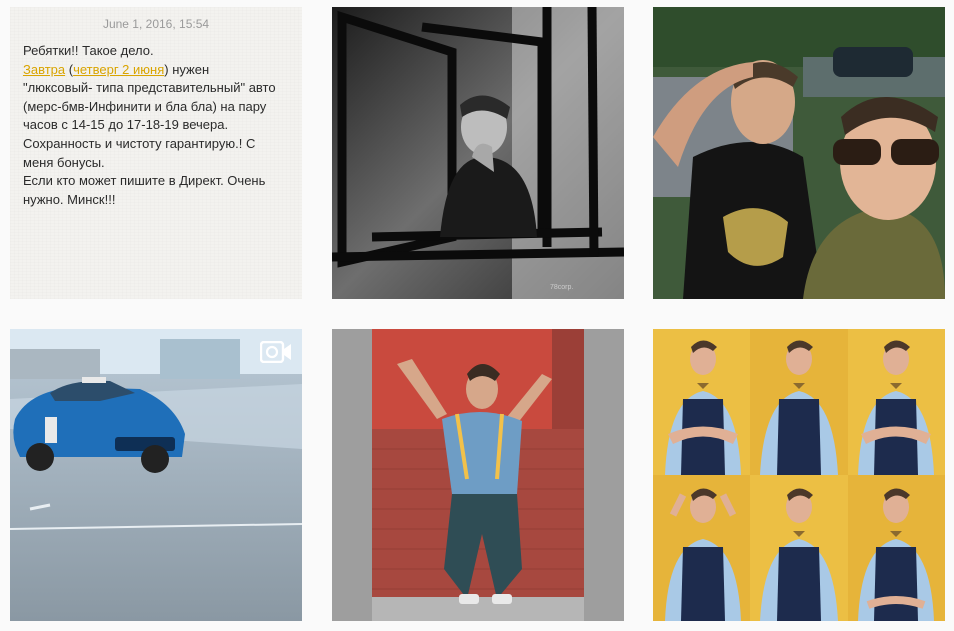 This screenshot has height=631, width=954. What do you see at coordinates (156, 24) in the screenshot?
I see `note-date: June 1, 2016, 15:54` at bounding box center [156, 24].